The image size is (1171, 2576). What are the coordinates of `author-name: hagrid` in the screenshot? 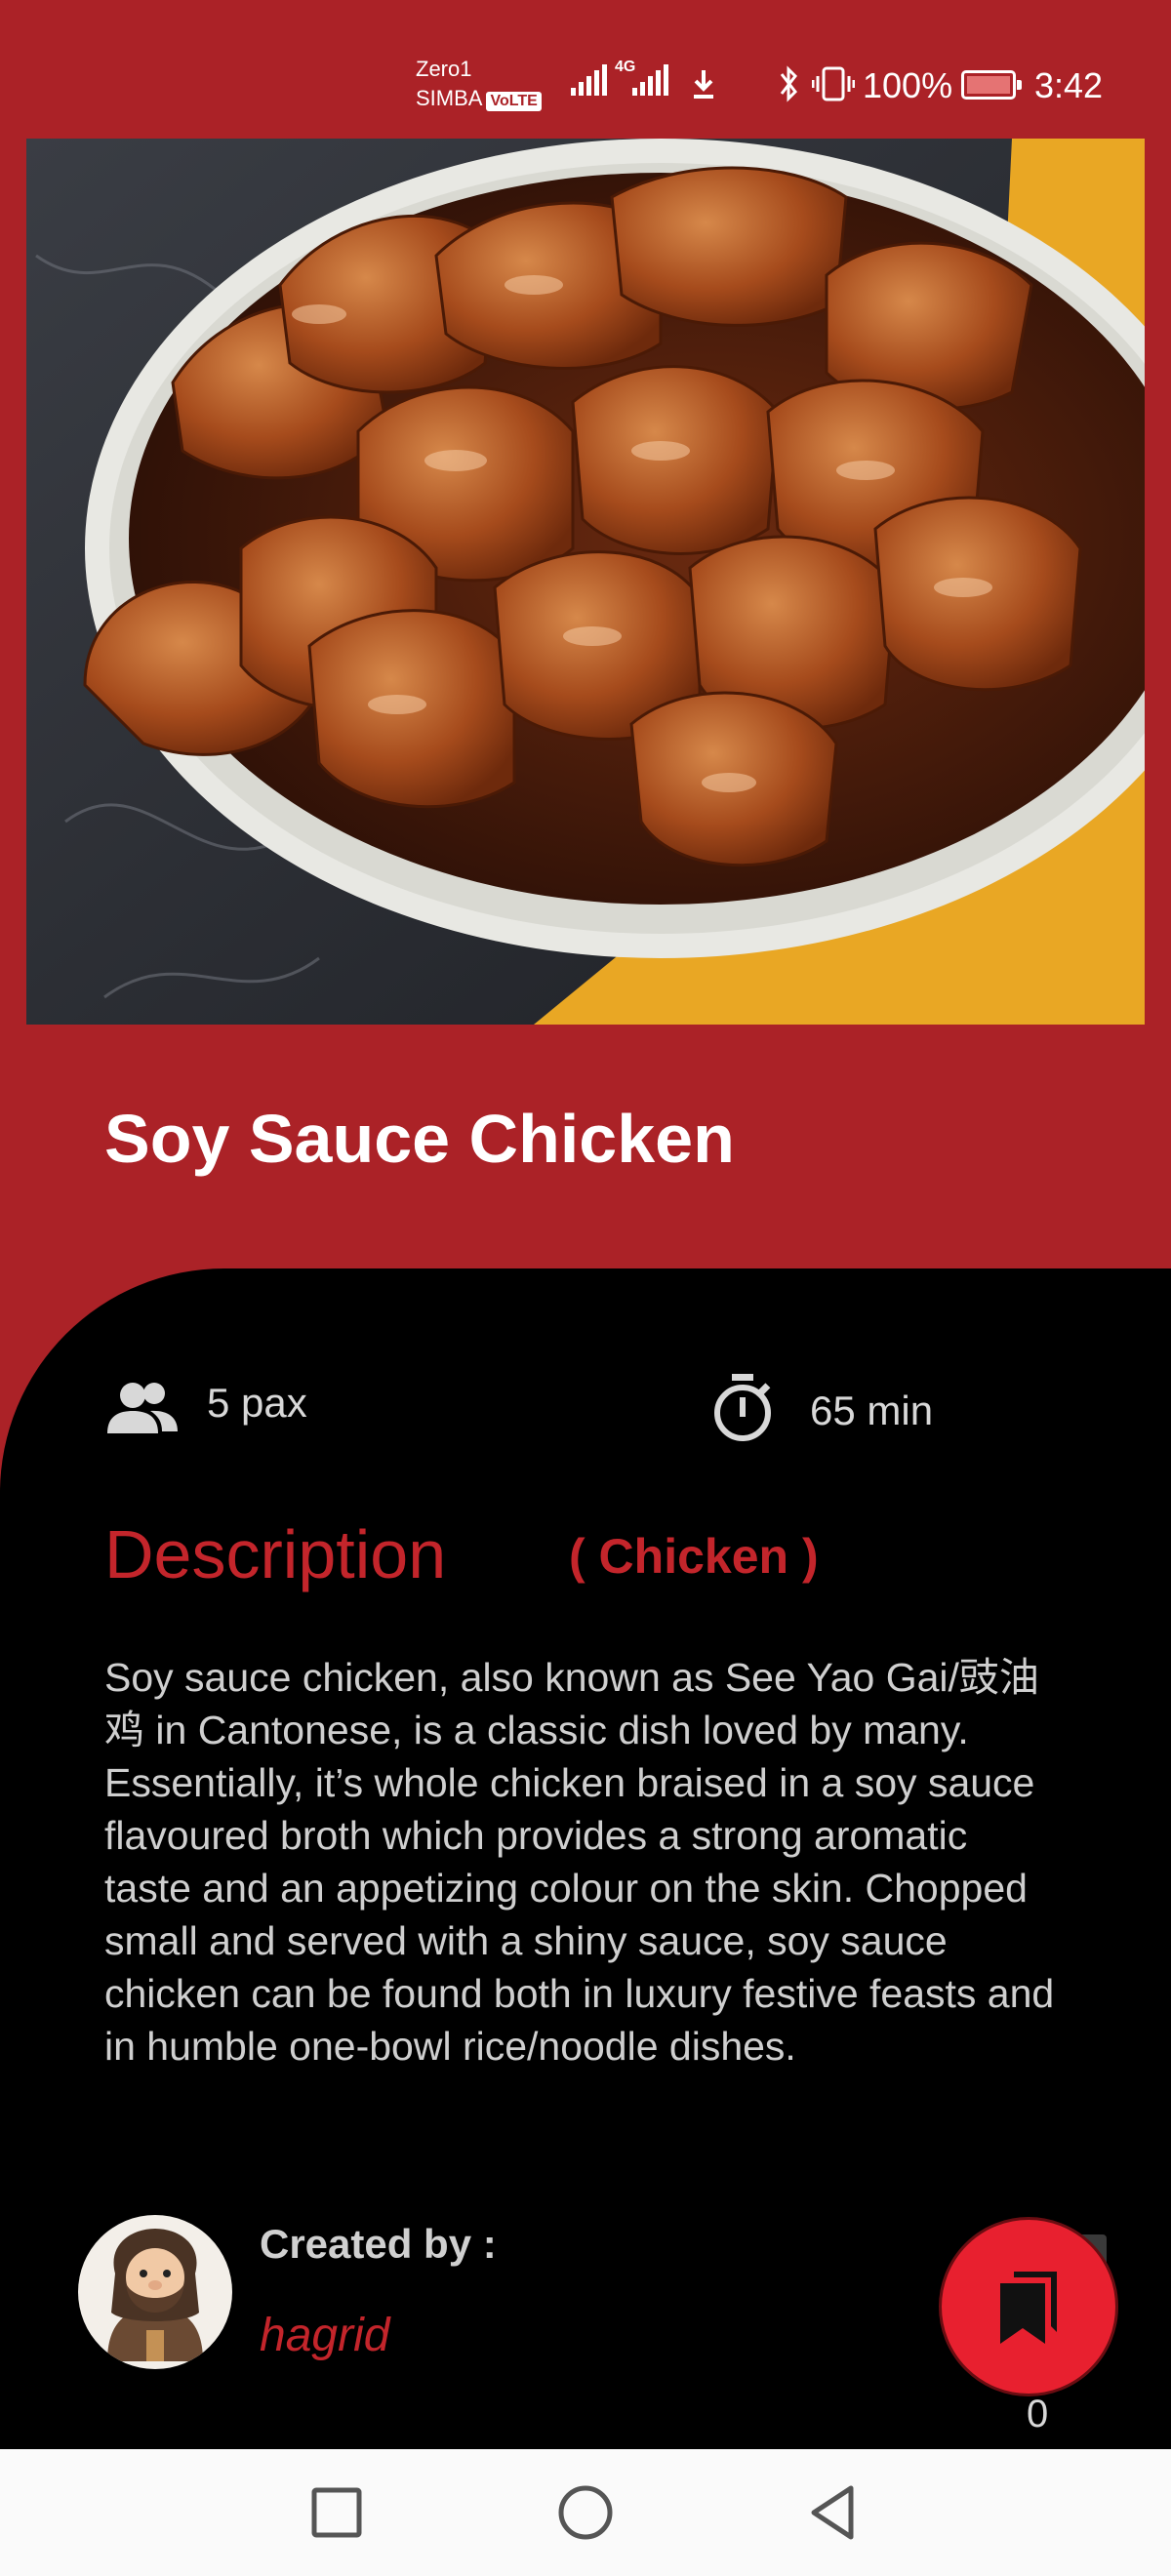 It's located at (324, 2336).